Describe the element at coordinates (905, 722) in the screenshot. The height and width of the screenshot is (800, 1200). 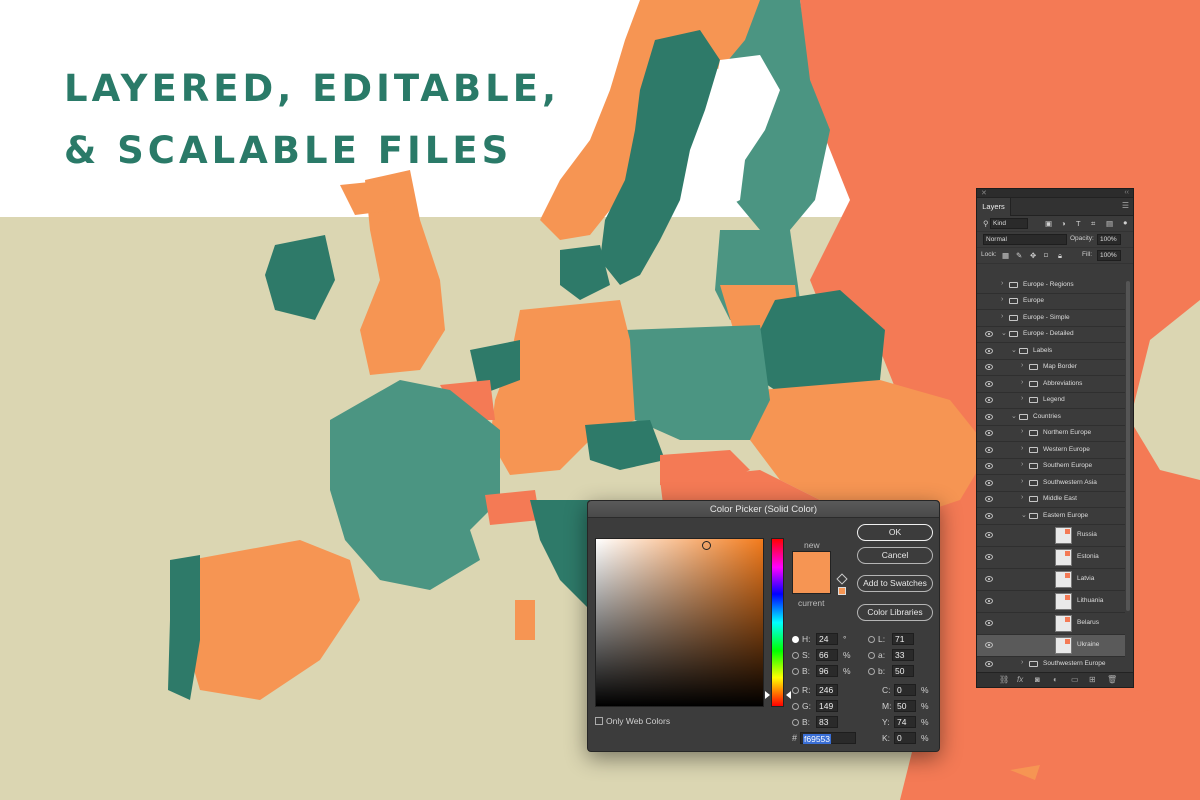
I see `yellow-input: 74` at that location.